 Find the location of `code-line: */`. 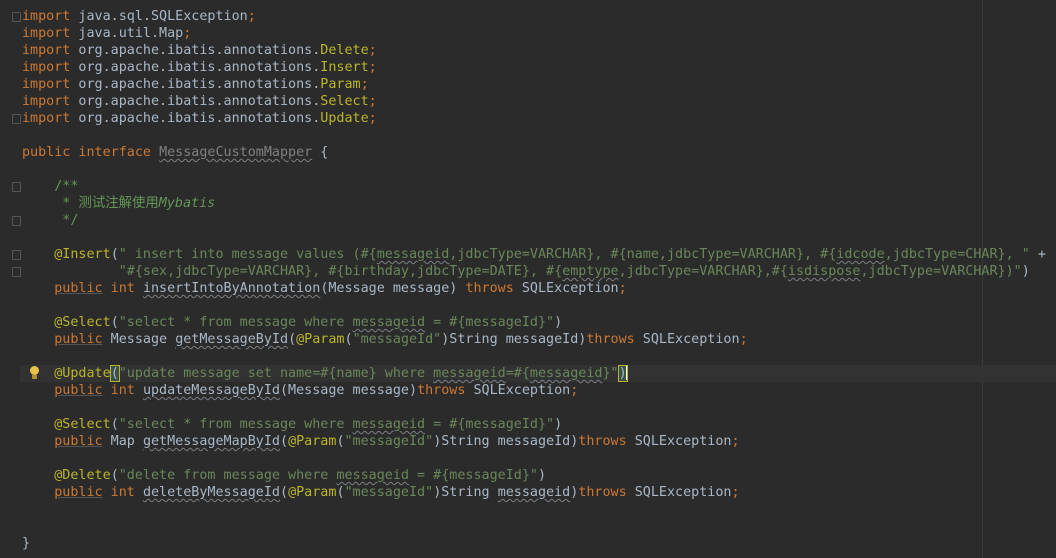

code-line: */ is located at coordinates (50, 220).